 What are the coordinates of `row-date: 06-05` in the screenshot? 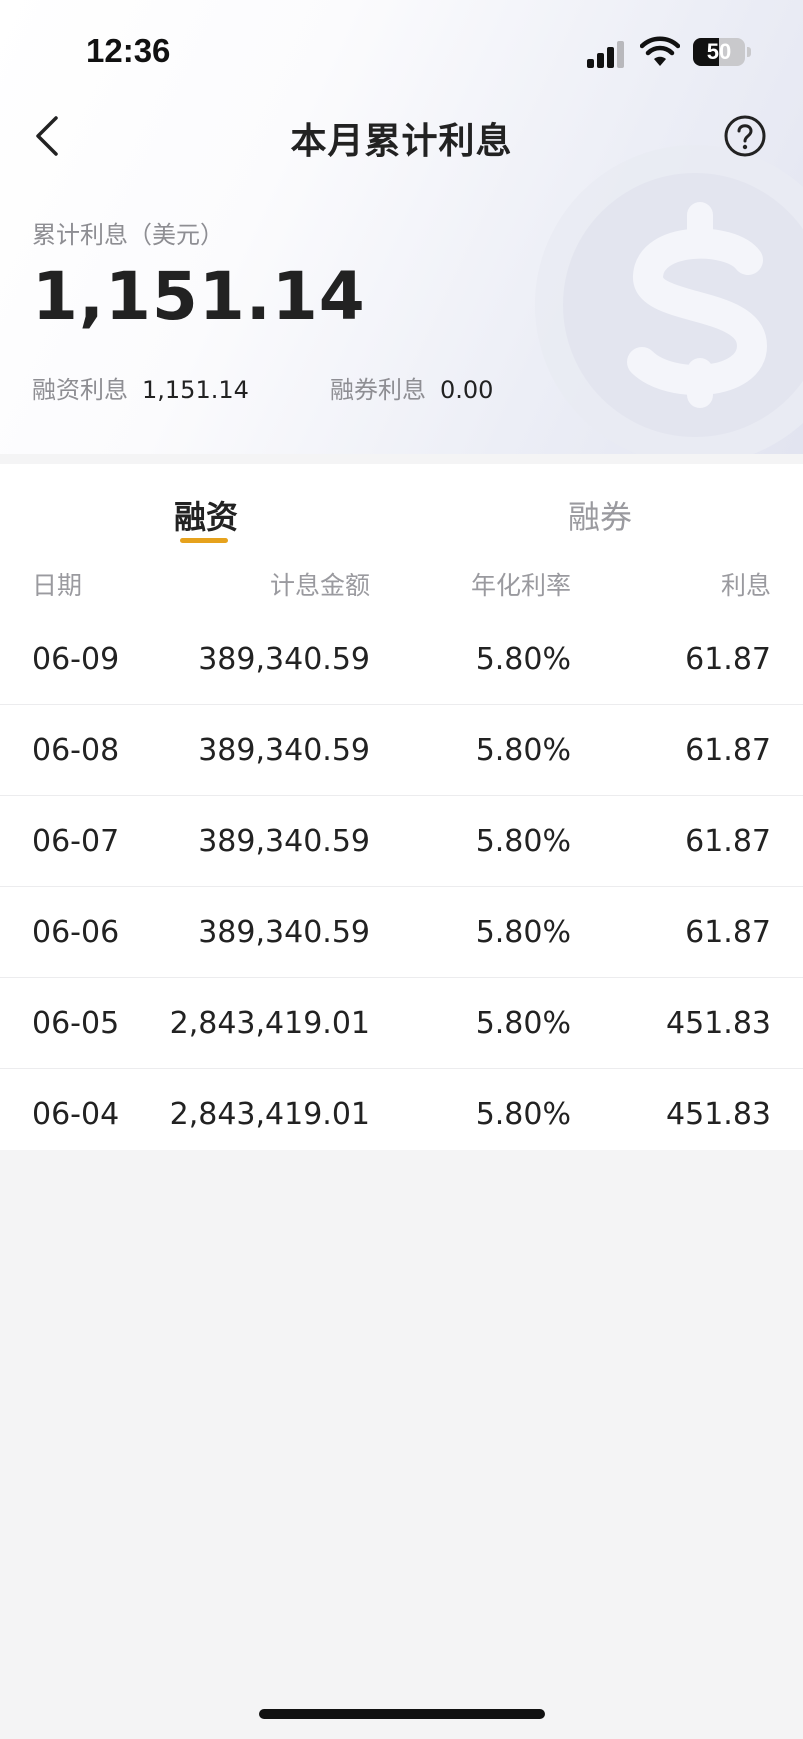 It's located at (76, 1023).